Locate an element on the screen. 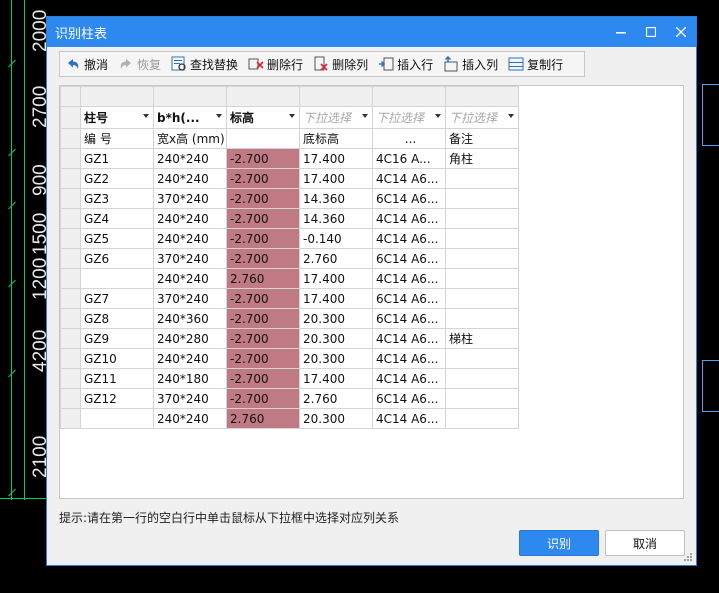 This screenshot has height=593, width=719. table-cell: -0.140 is located at coordinates (336, 238).